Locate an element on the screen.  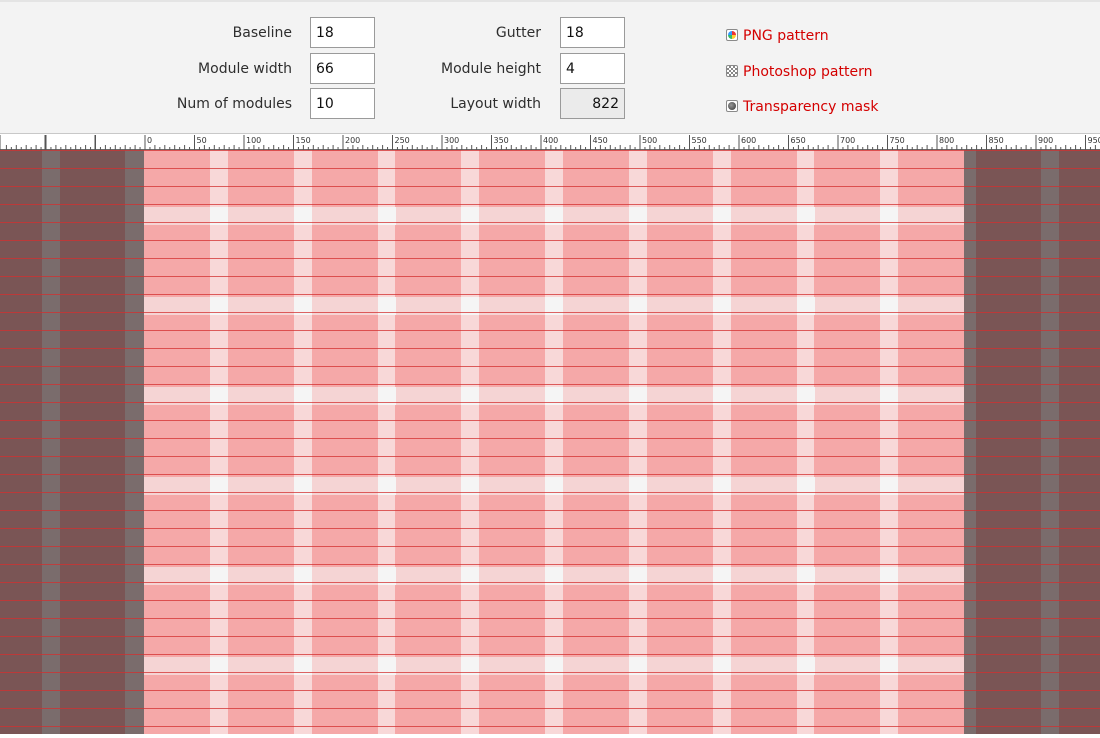
num-modules-input is located at coordinates (342, 103).